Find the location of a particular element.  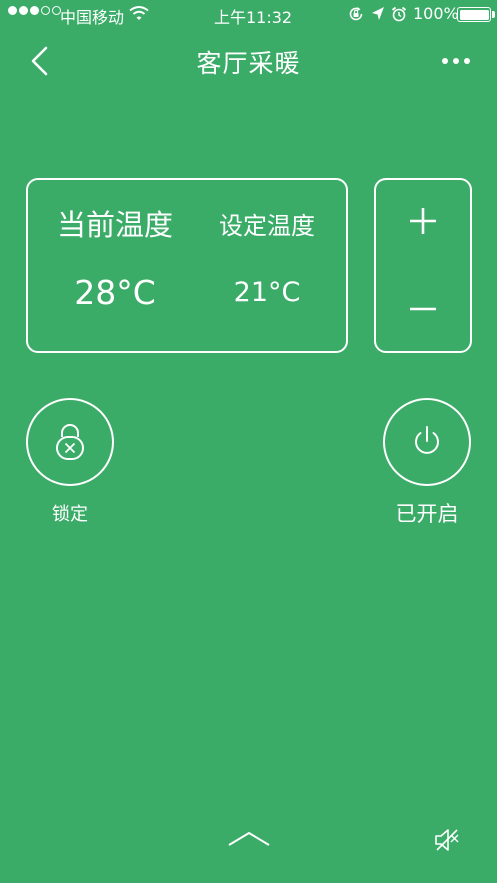

signal-strength-icon is located at coordinates (34, 10).